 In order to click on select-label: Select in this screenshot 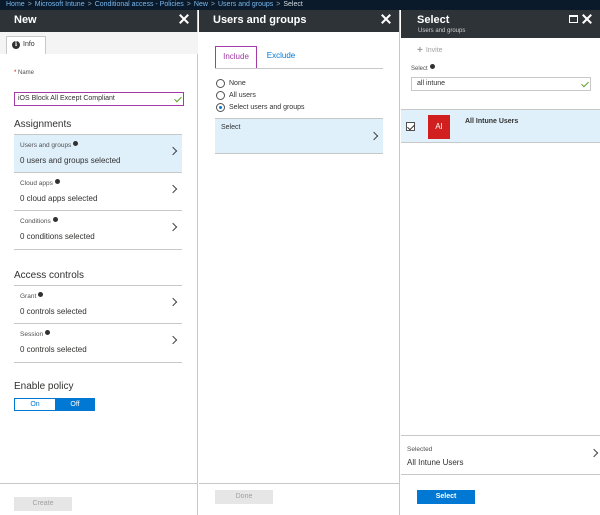, I will do `click(231, 127)`.